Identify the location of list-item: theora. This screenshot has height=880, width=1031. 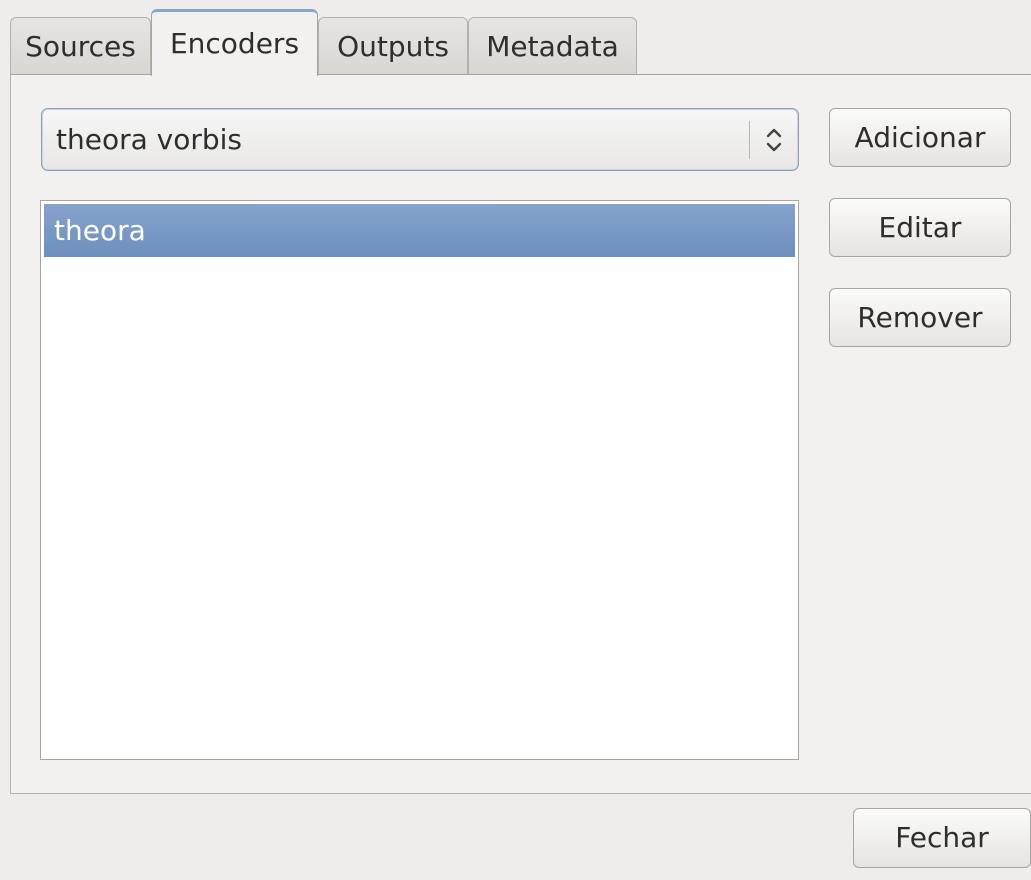
(419, 230).